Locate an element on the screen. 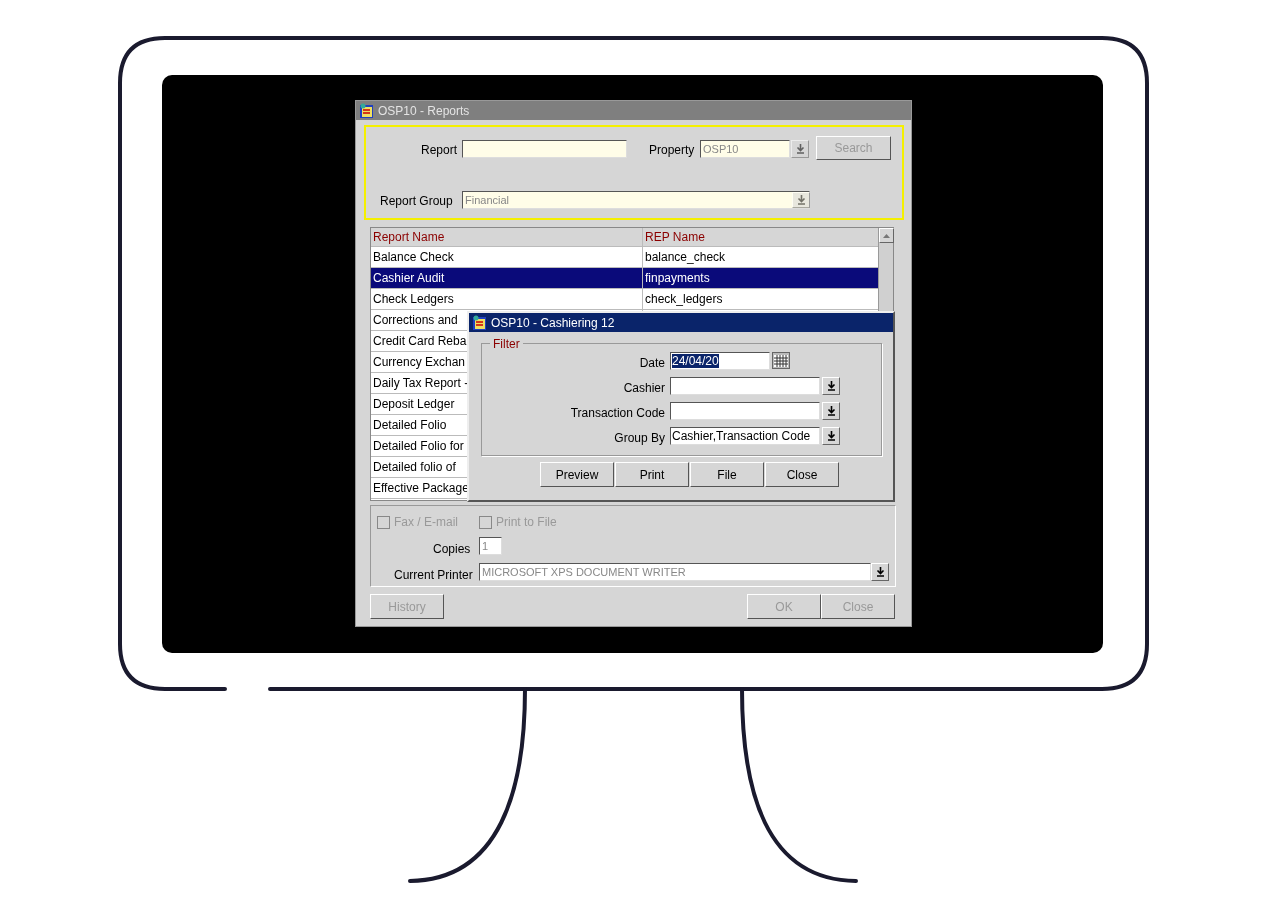  field-label: Report Group is located at coordinates (416, 201).